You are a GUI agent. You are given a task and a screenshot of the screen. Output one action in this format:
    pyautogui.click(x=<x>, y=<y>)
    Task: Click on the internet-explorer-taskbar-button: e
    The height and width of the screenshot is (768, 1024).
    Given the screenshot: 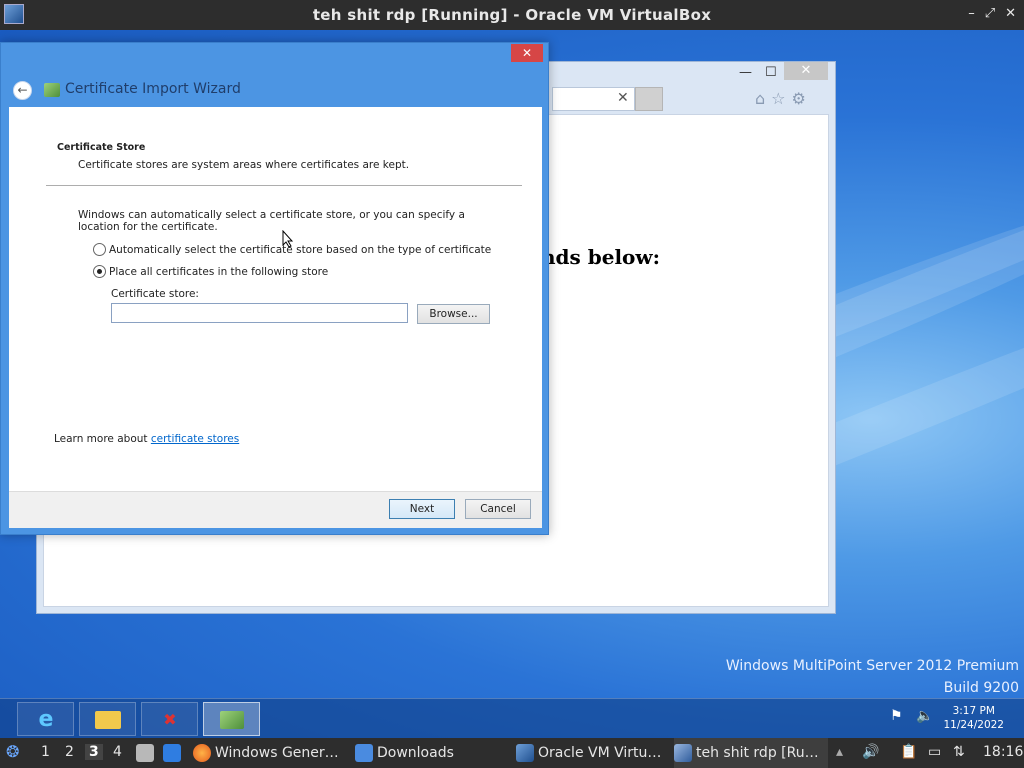 What is the action you would take?
    pyautogui.click(x=45, y=719)
    